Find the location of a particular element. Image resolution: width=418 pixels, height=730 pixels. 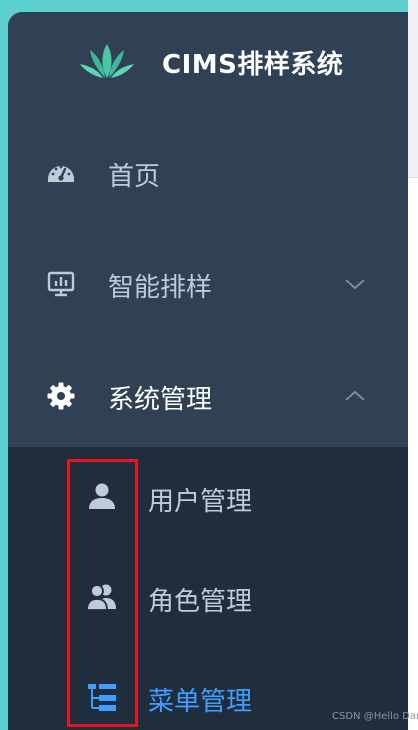

submenu-item-role-management: 角色管理 is located at coordinates (208, 597).